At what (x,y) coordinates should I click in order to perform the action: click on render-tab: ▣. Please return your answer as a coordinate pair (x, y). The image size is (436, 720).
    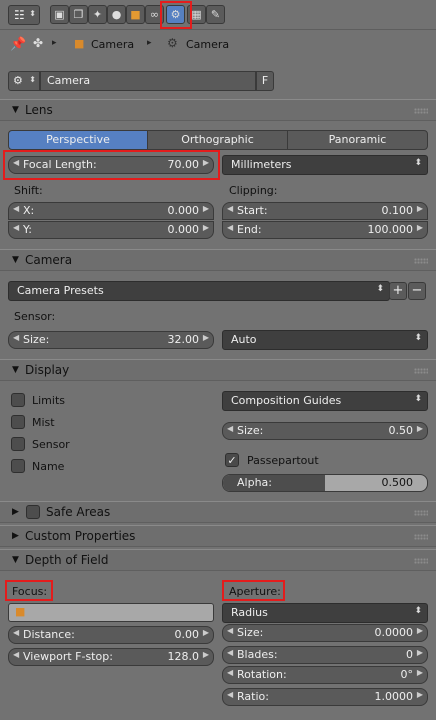
    Looking at the image, I should click on (59, 14).